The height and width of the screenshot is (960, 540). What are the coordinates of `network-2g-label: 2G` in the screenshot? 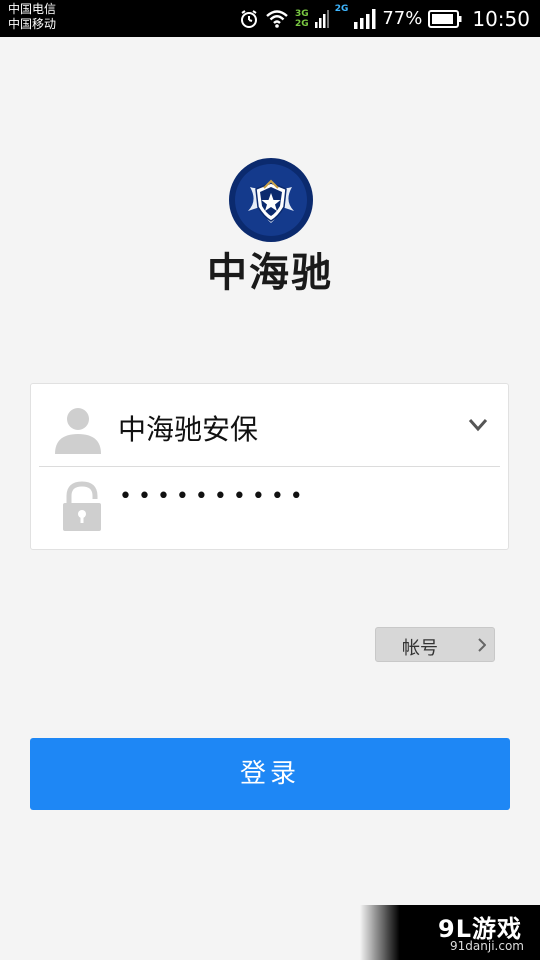 It's located at (302, 23).